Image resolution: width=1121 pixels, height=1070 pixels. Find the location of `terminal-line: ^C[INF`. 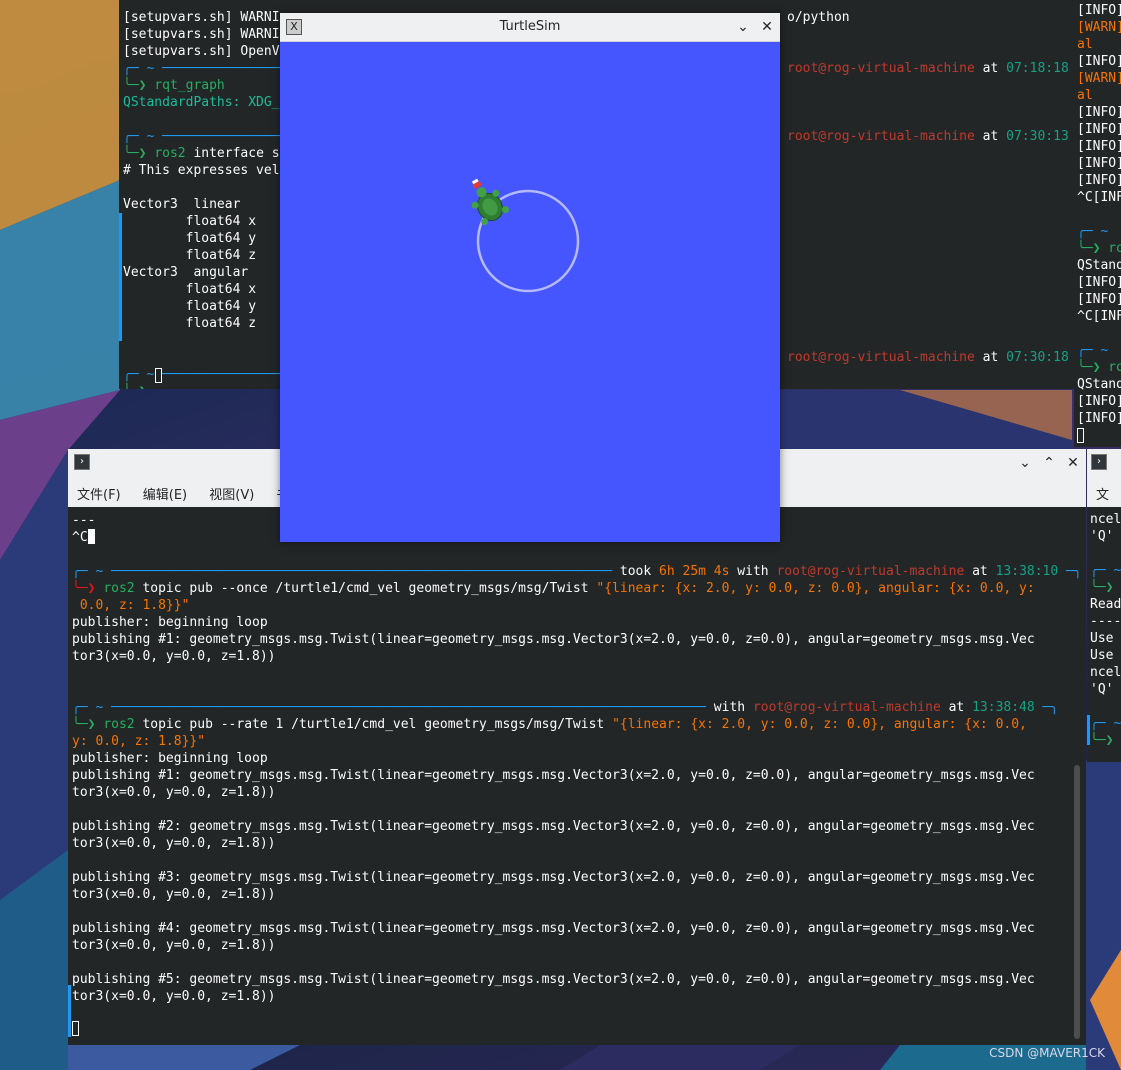

terminal-line: ^C[INF is located at coordinates (1099, 316).